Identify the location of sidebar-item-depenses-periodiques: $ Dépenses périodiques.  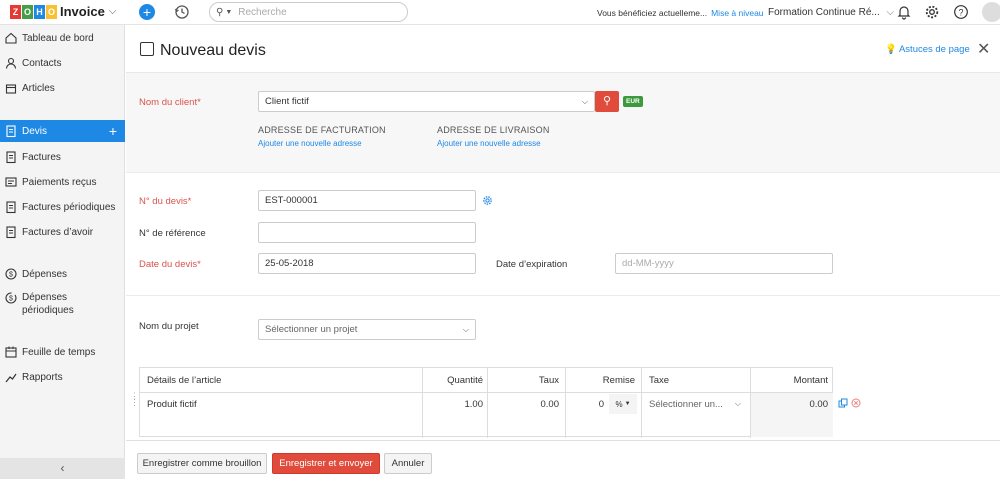
(62, 304).